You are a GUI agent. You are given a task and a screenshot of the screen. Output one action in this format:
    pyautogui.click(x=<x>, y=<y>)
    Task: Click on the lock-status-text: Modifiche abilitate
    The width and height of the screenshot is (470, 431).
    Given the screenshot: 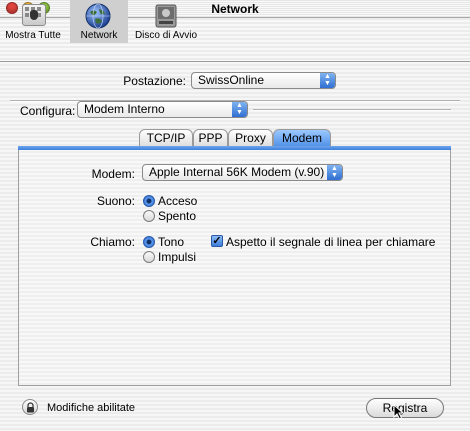 What is the action you would take?
    pyautogui.click(x=91, y=408)
    